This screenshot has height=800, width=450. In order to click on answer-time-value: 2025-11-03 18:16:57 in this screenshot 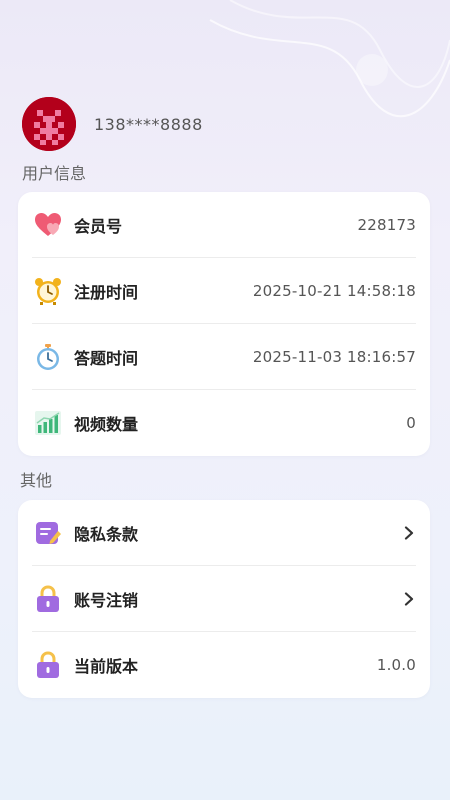, I will do `click(334, 356)`.